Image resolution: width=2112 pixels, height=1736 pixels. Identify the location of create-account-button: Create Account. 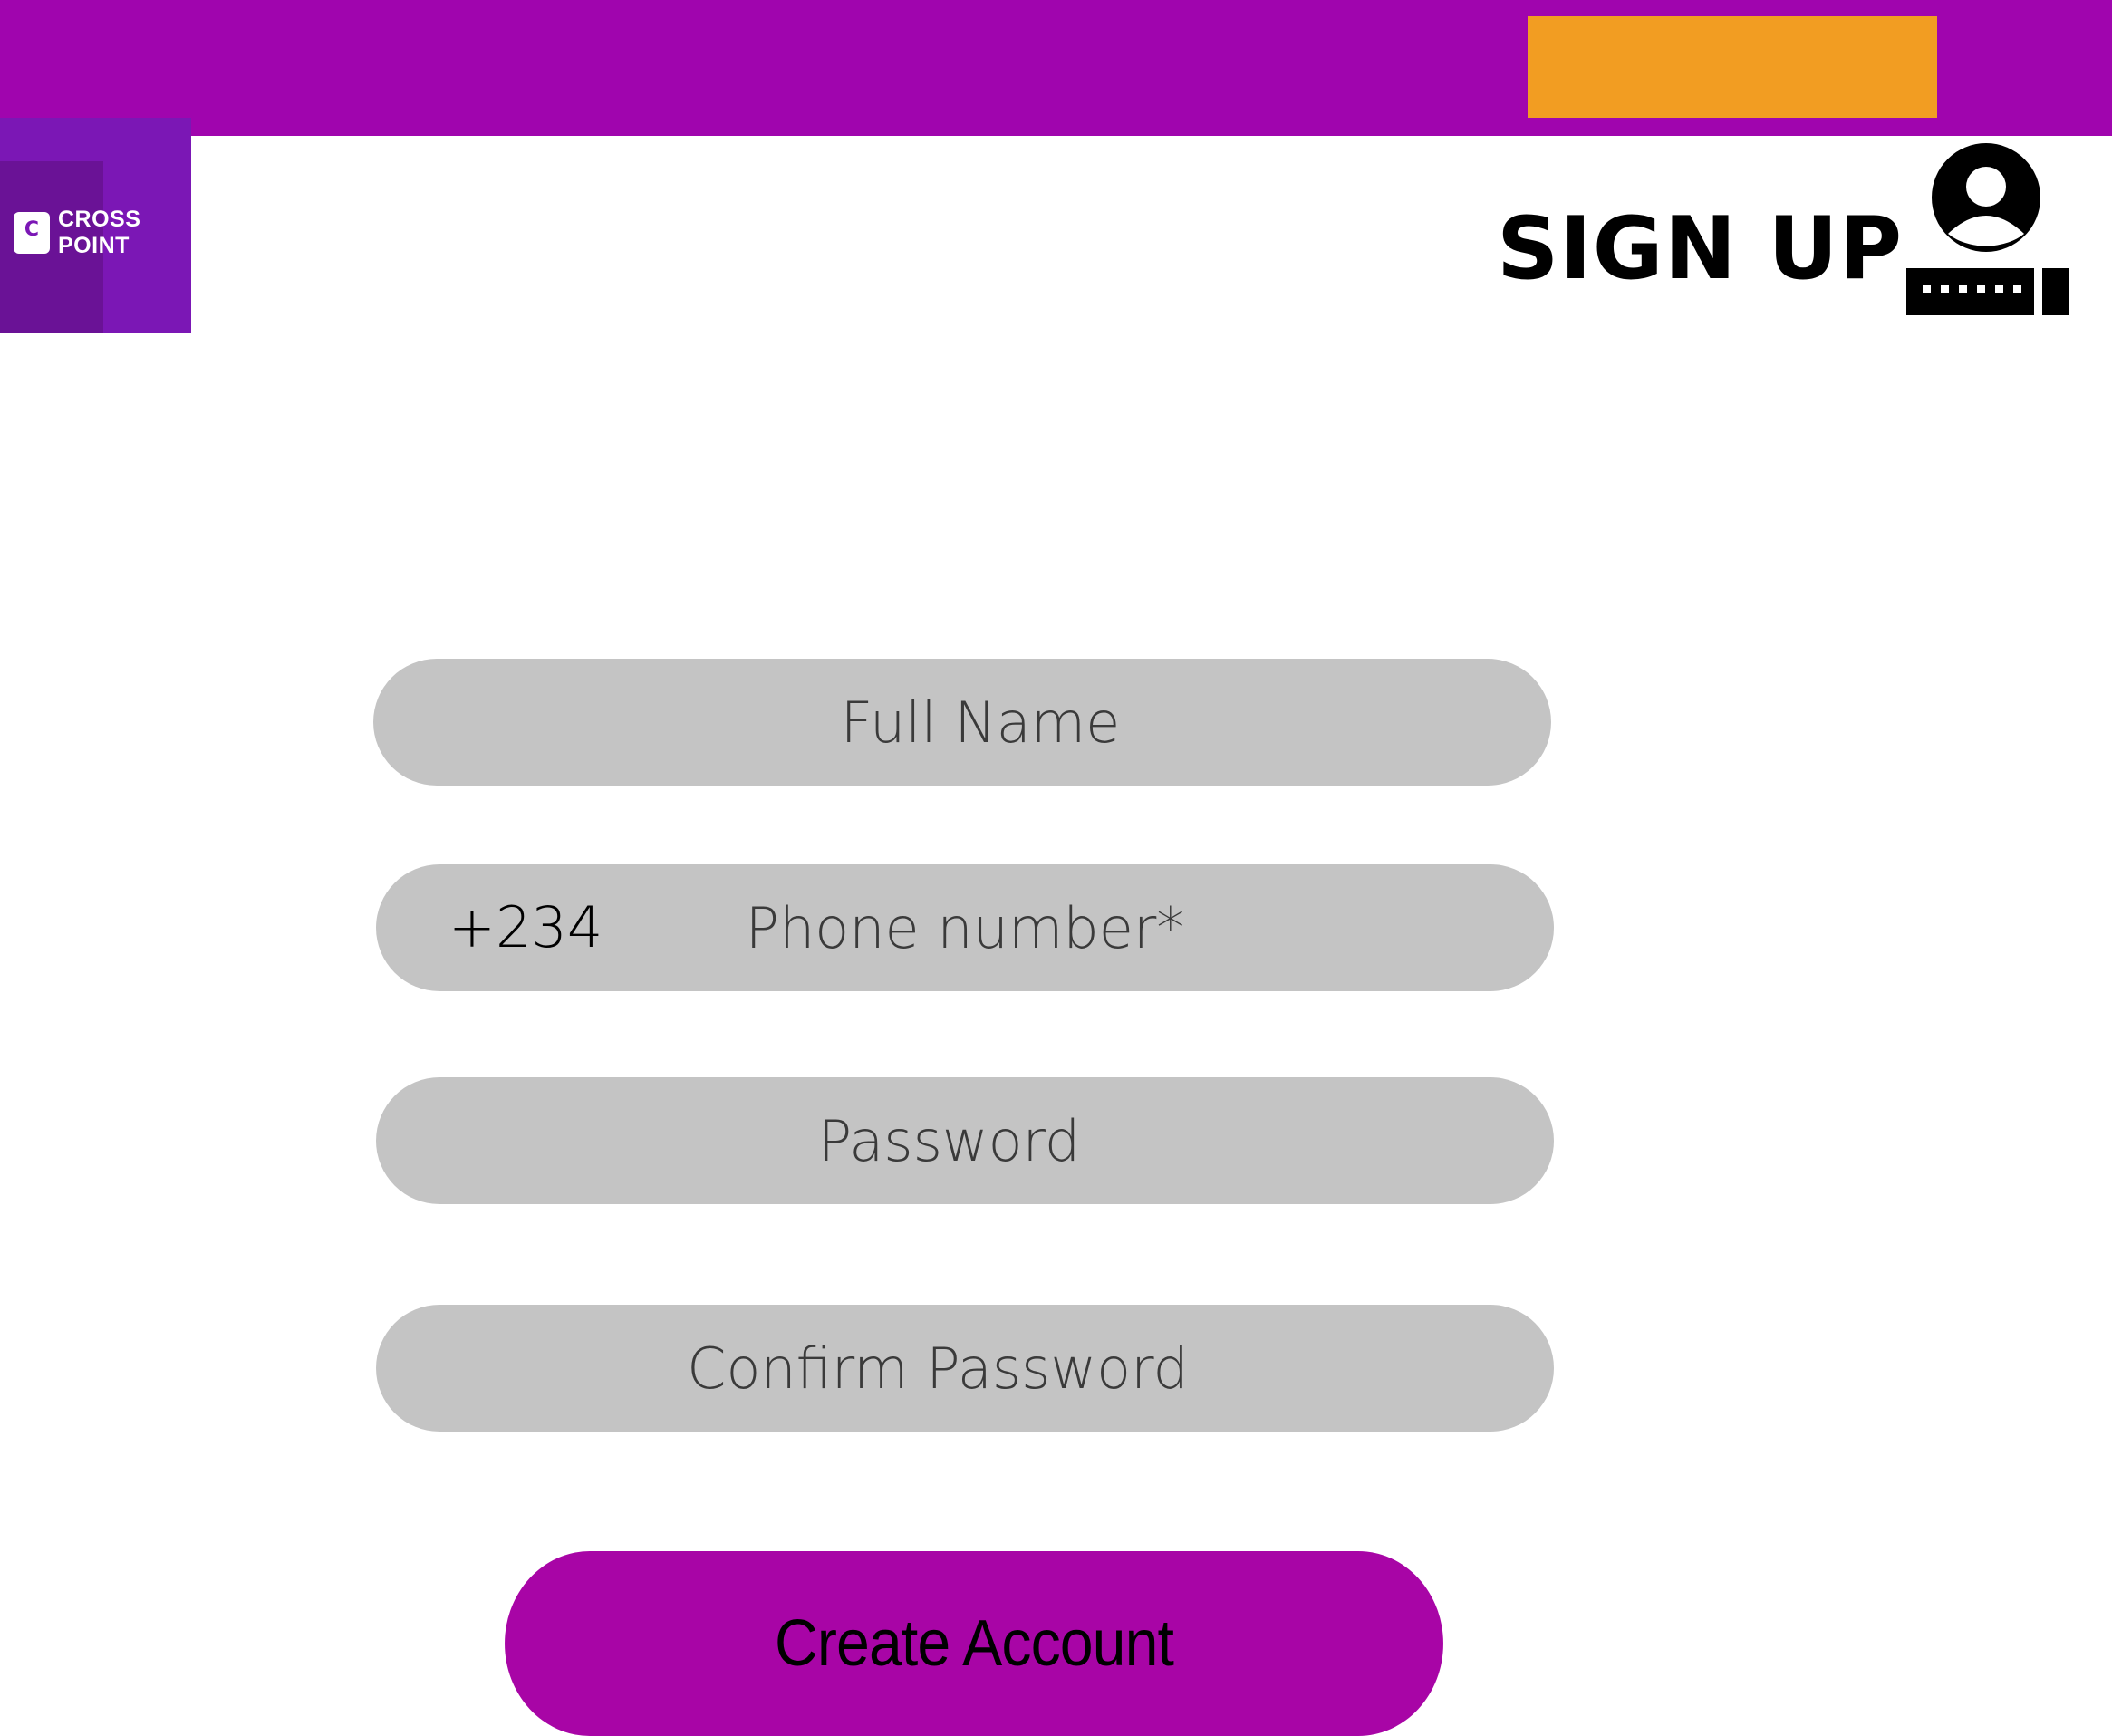
(974, 1643).